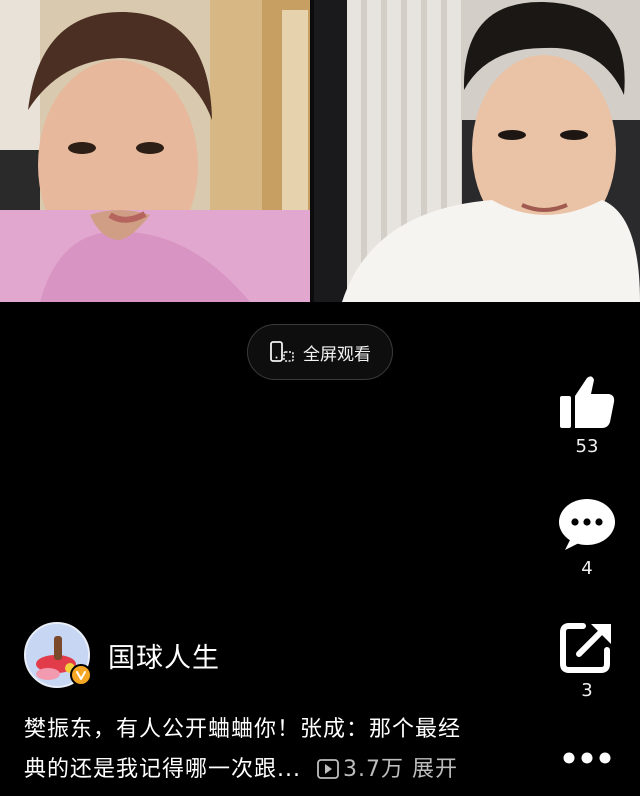  What do you see at coordinates (587, 690) in the screenshot?
I see `share-count: 3` at bounding box center [587, 690].